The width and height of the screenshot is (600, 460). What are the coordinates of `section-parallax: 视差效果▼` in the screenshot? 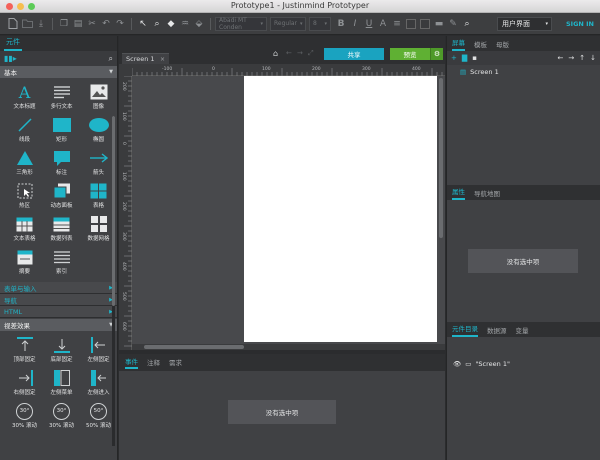 It's located at (58, 325).